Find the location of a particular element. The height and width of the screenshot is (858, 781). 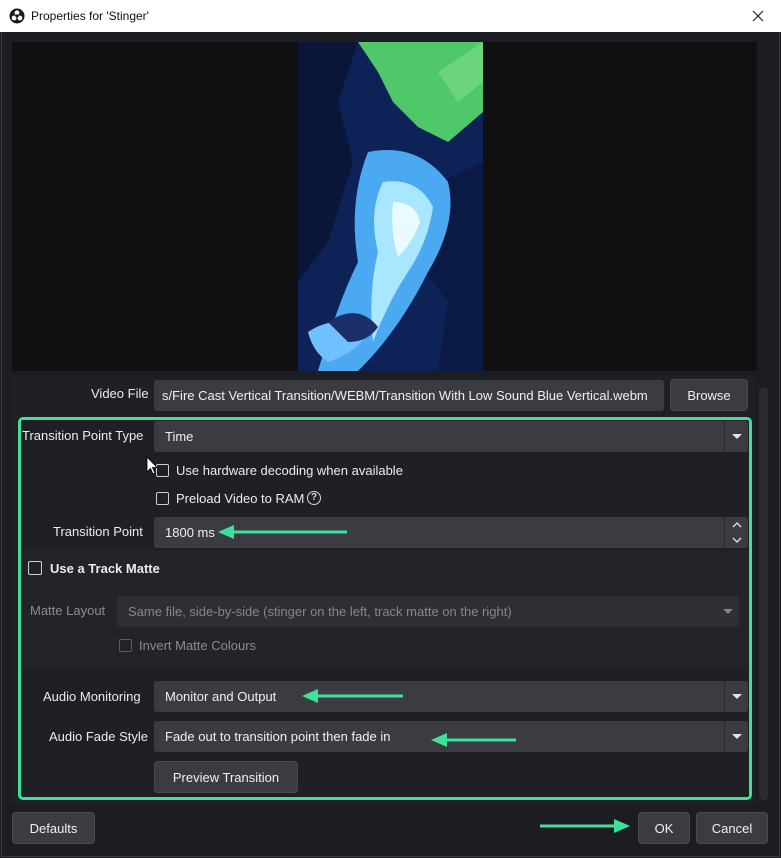

video-file-label: Video File is located at coordinates (120, 393).